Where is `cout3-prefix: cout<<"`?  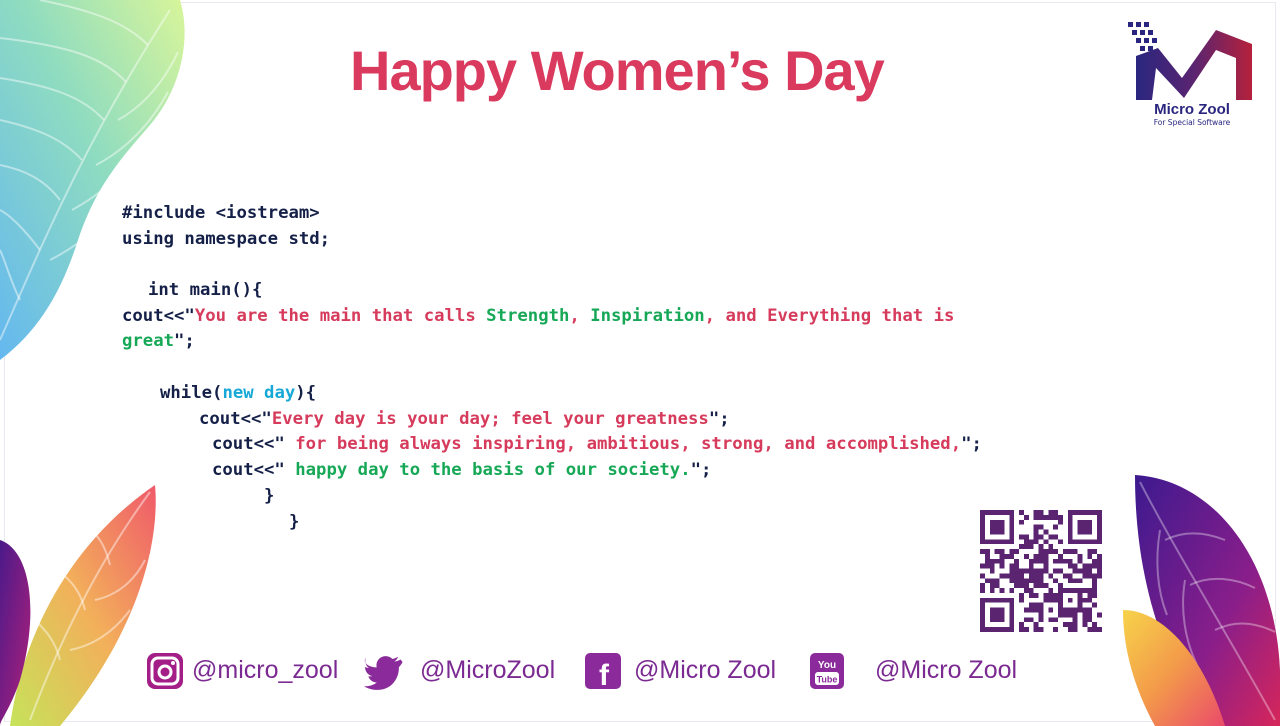 cout3-prefix: cout<<" is located at coordinates (248, 444).